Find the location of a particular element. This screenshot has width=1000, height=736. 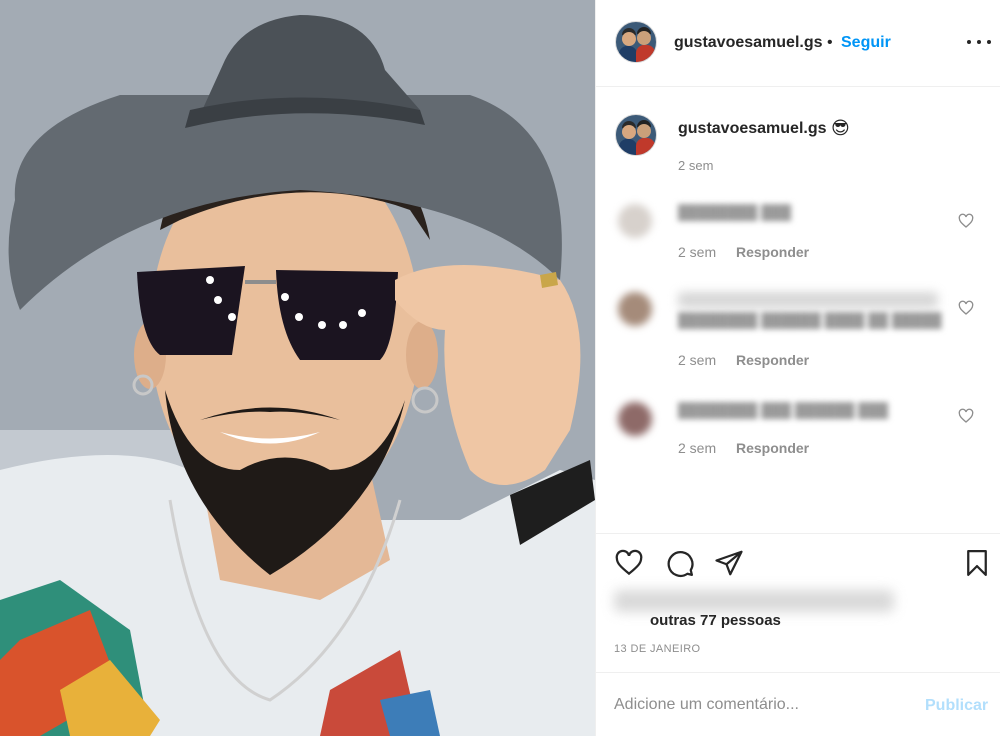

caption-time: 2 sem is located at coordinates (696, 165).